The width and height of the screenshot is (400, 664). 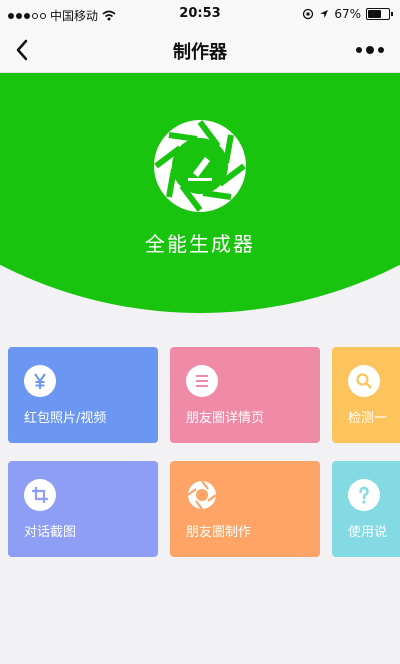 What do you see at coordinates (225, 418) in the screenshot?
I see `tile-label: 朋友圈详情页` at bounding box center [225, 418].